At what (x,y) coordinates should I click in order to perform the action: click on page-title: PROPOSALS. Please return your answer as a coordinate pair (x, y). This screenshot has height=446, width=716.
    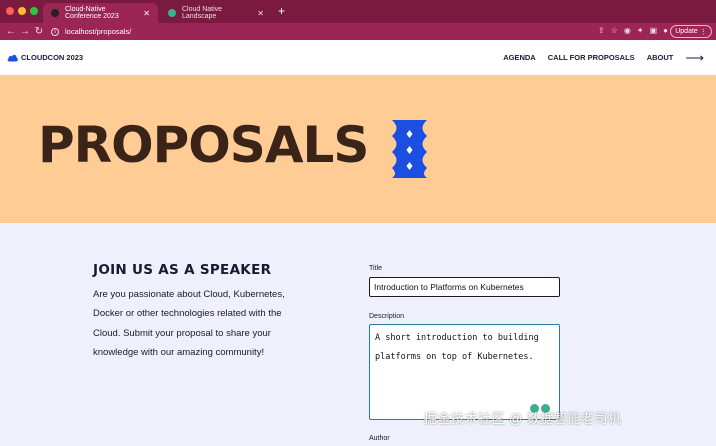
    Looking at the image, I should click on (203, 145).